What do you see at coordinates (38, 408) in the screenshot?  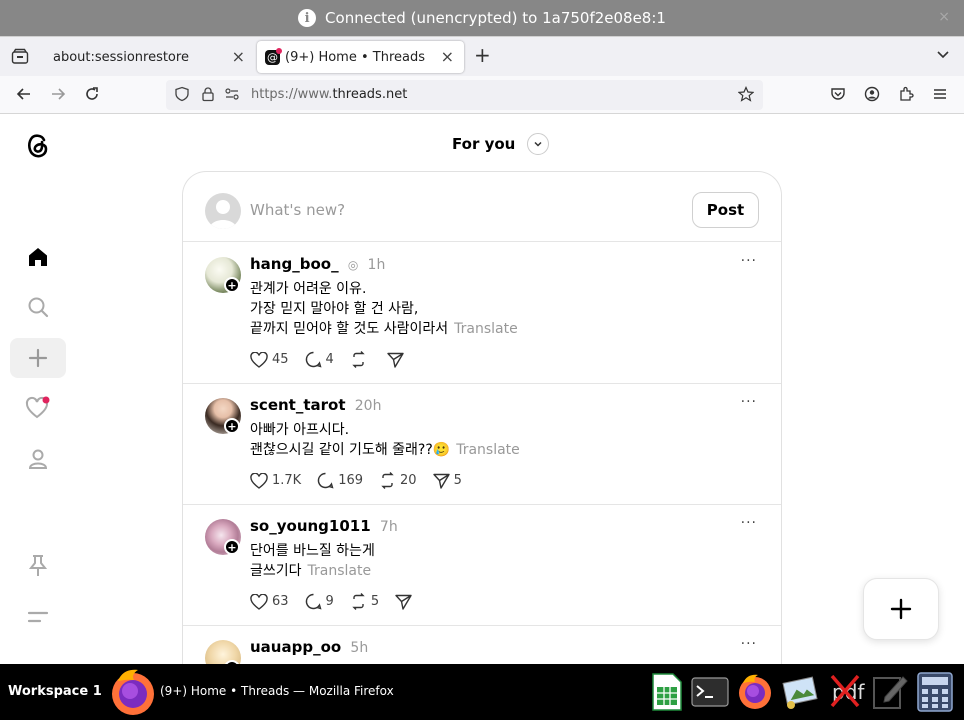 I see `activity-heart-icon` at bounding box center [38, 408].